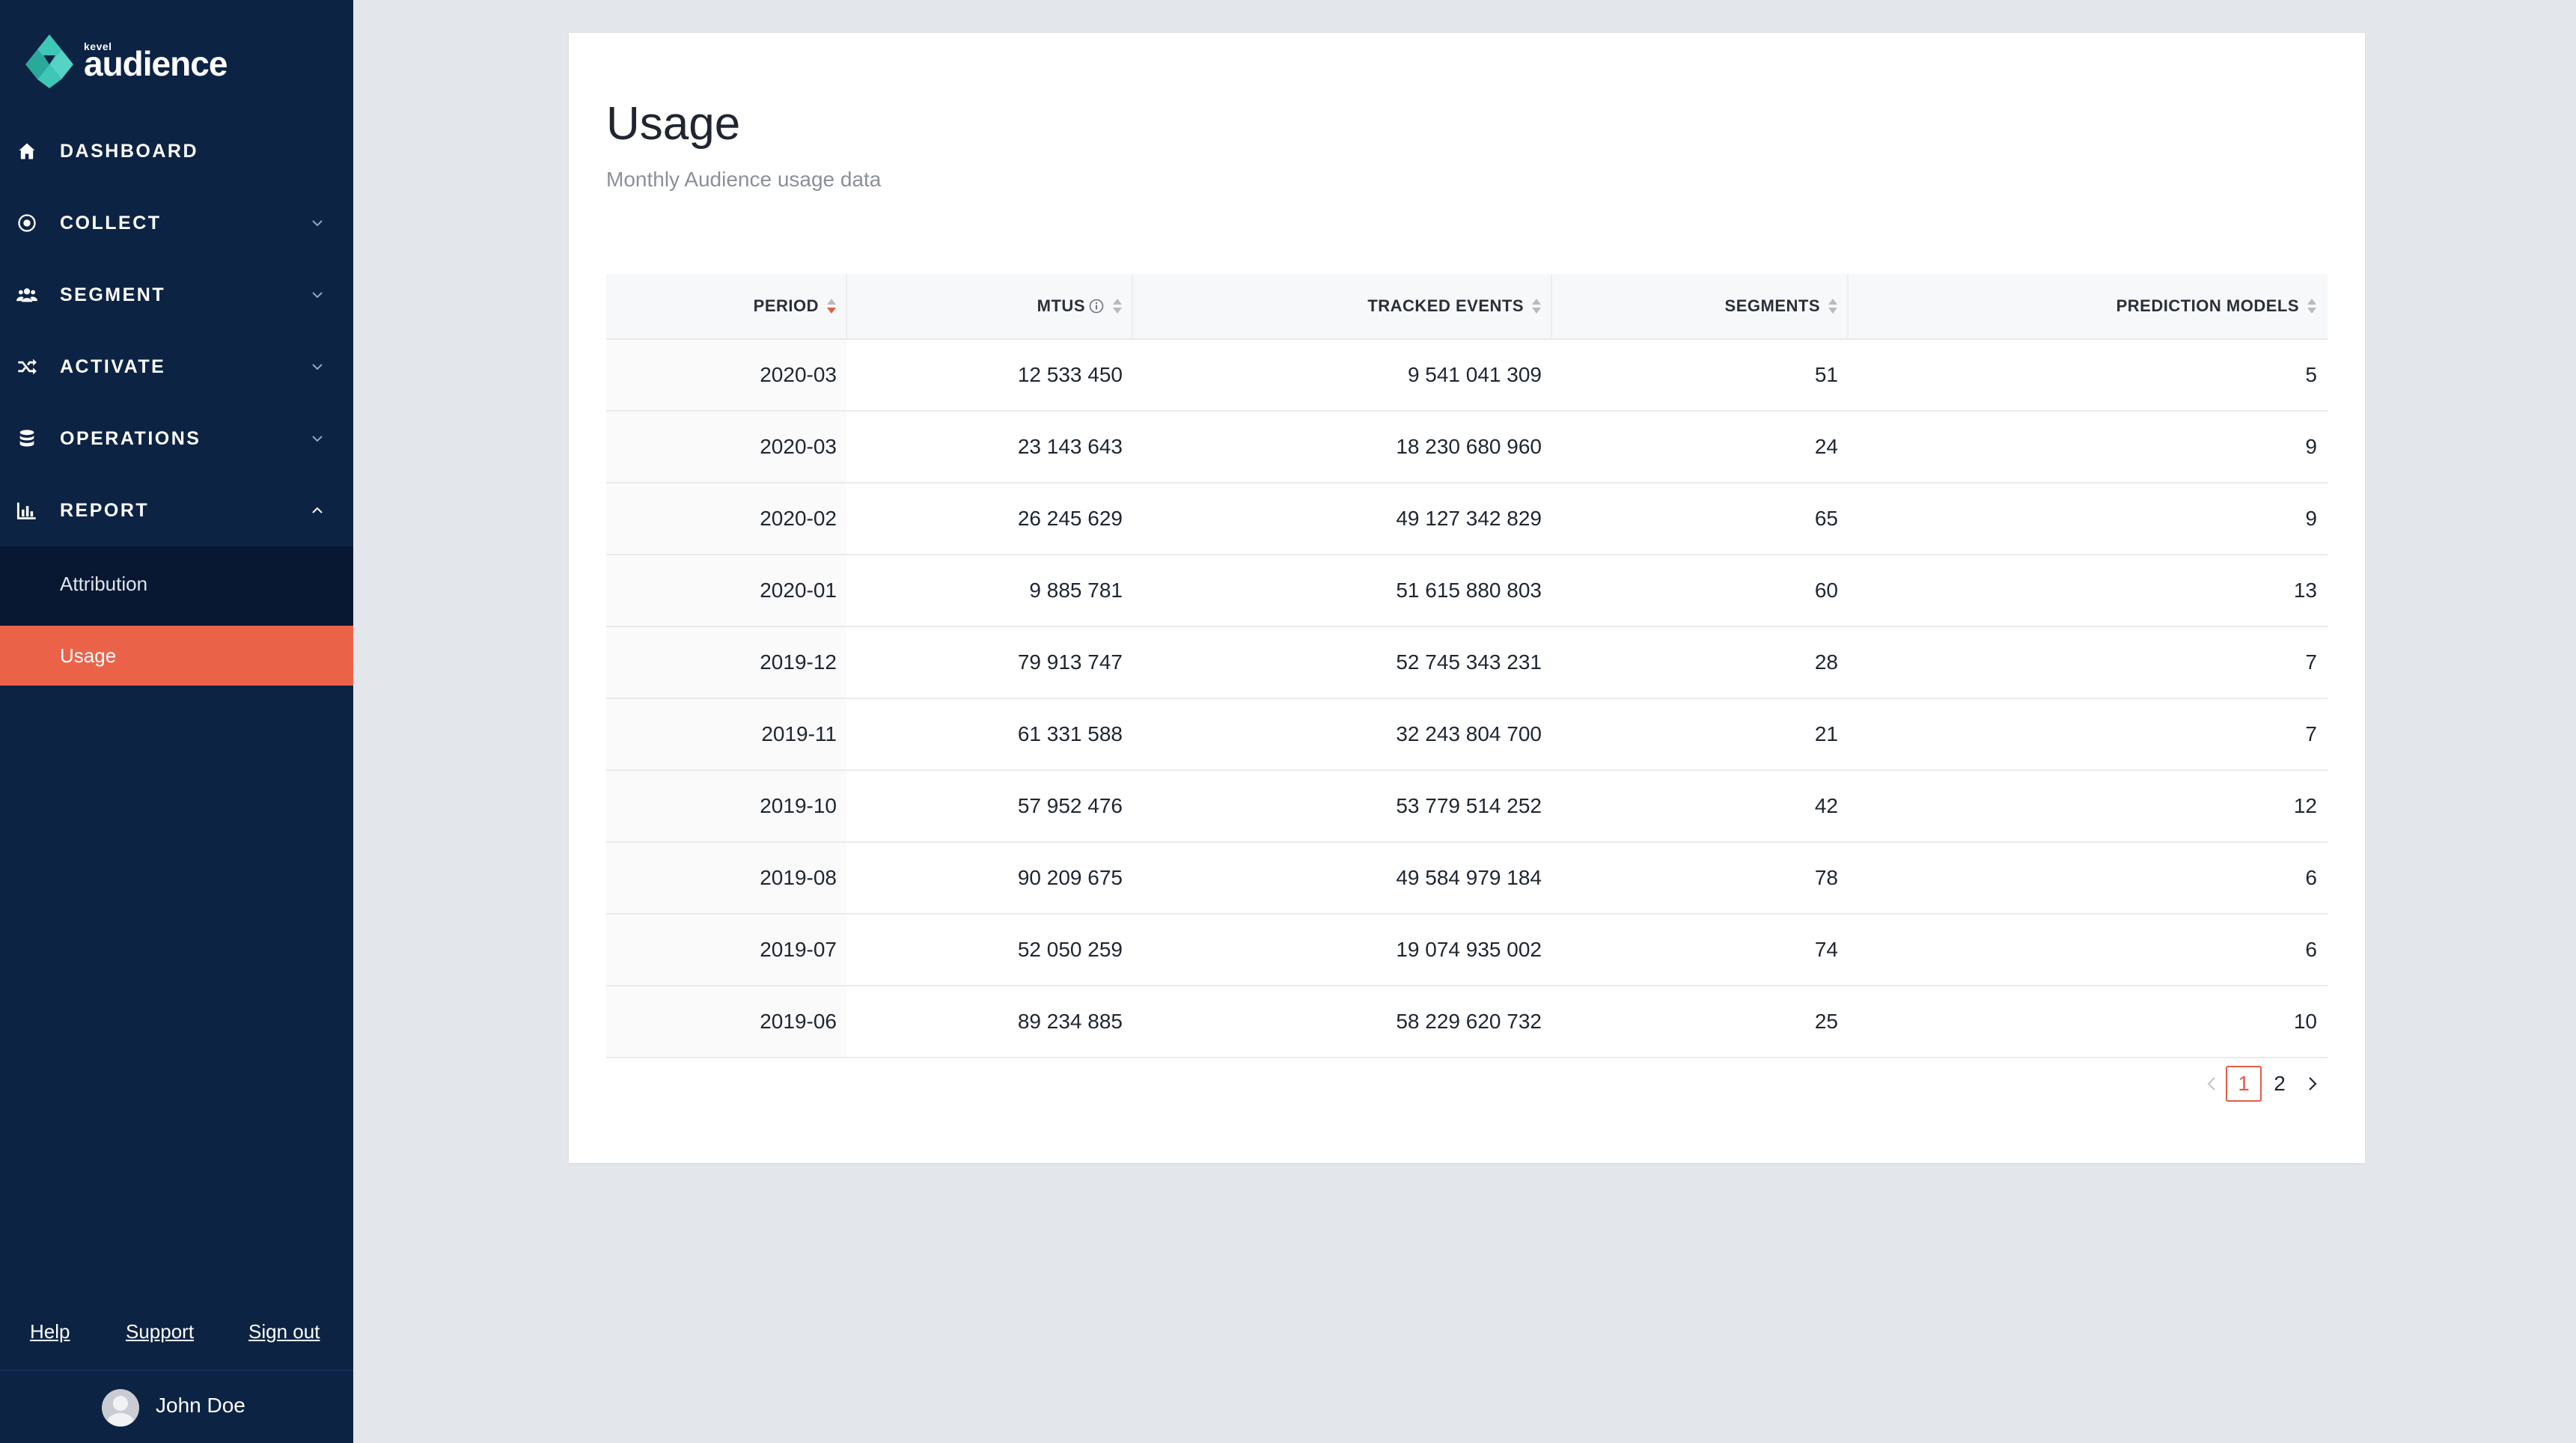 Image resolution: width=2576 pixels, height=1443 pixels. I want to click on sidebar-subitem-attribution: Attribution, so click(176, 584).